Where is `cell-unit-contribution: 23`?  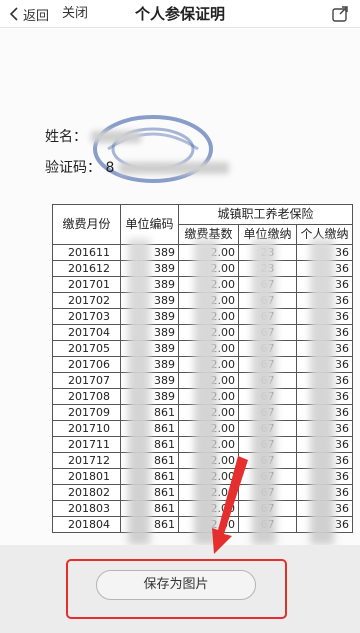
cell-unit-contribution: 23 is located at coordinates (267, 252).